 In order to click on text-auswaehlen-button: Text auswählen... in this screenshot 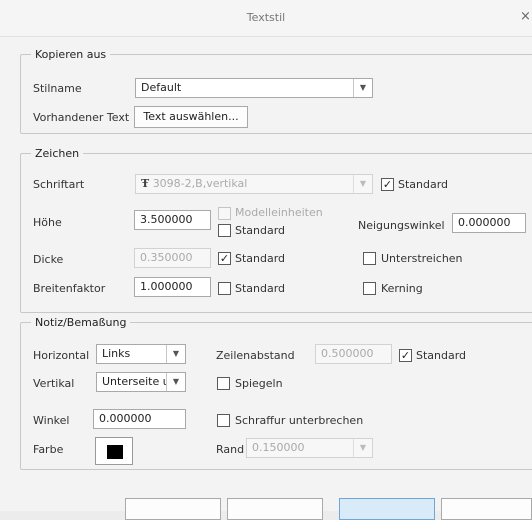, I will do `click(191, 117)`.